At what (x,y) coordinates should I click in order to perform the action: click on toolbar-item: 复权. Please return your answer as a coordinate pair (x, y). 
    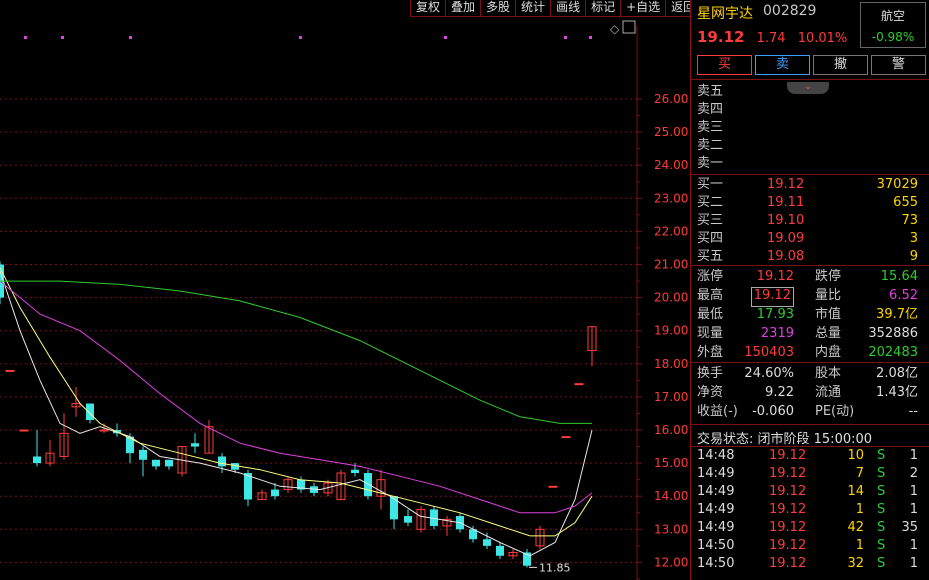
    Looking at the image, I should click on (428, 8).